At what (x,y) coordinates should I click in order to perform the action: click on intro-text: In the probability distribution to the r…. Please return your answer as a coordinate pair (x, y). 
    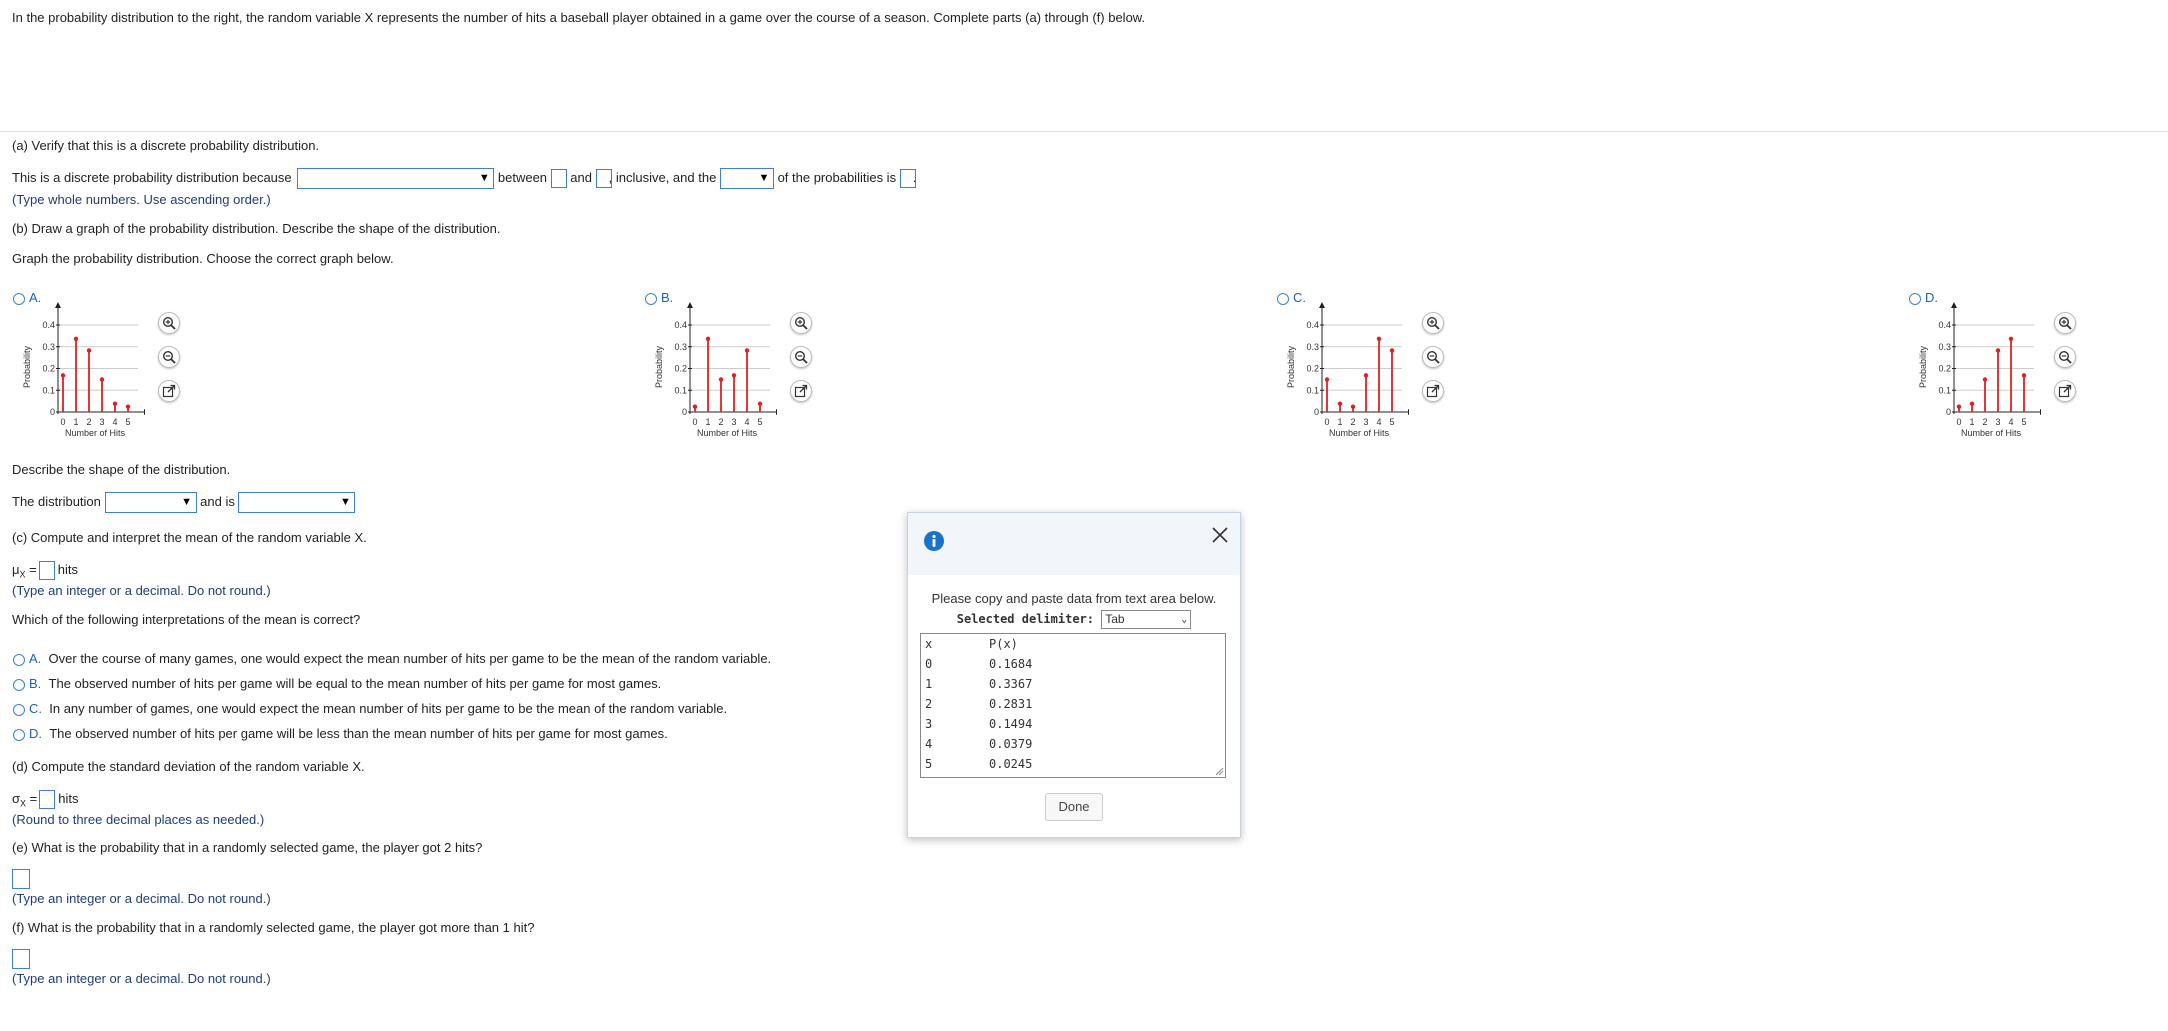
    Looking at the image, I should click on (579, 17).